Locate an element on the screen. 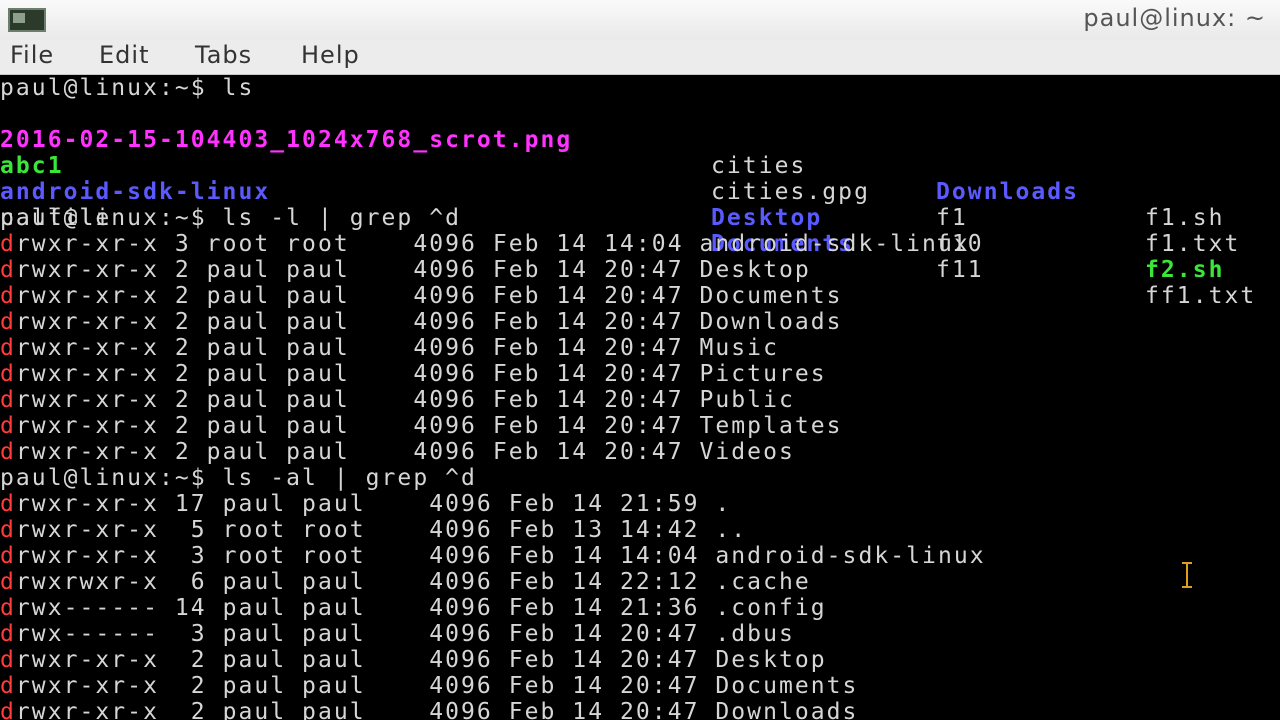 The width and height of the screenshot is (1280, 720). terminal-app-icon is located at coordinates (27, 20).